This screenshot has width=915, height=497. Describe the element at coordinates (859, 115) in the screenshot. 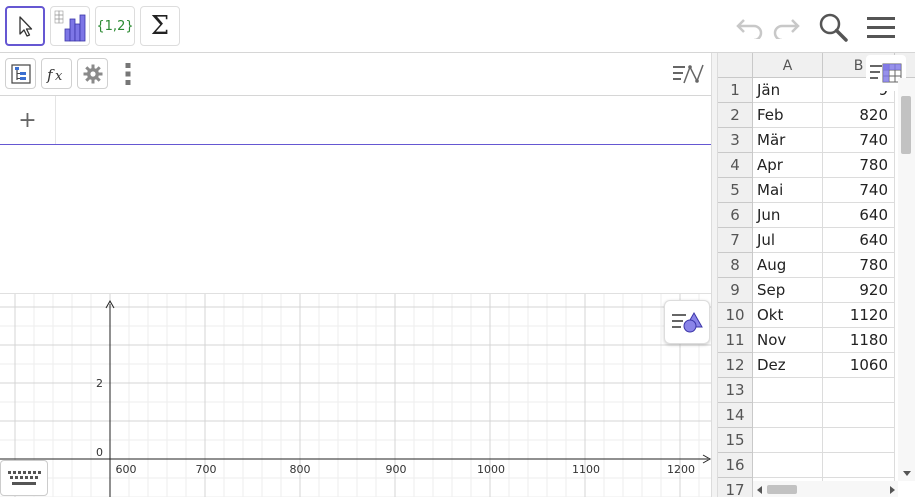

I see `cell-b: 820` at that location.